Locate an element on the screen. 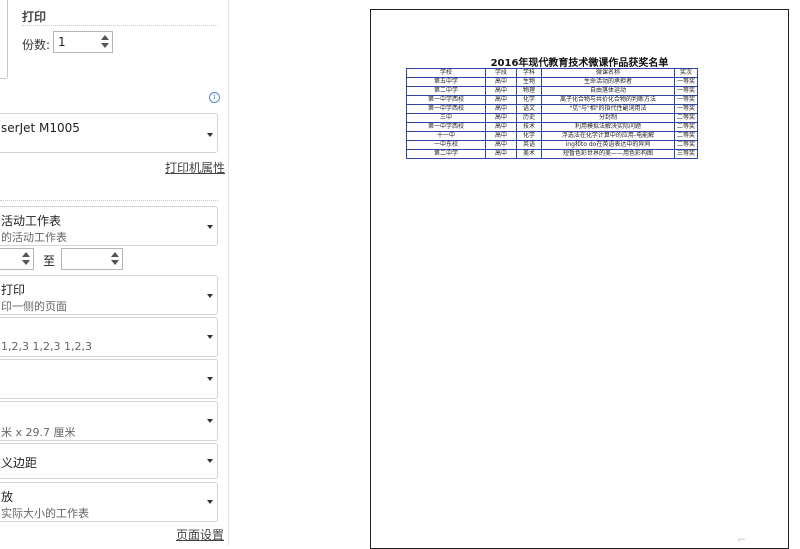 The height and width of the screenshot is (549, 800). header-course-name: 微课名称 is located at coordinates (608, 73).